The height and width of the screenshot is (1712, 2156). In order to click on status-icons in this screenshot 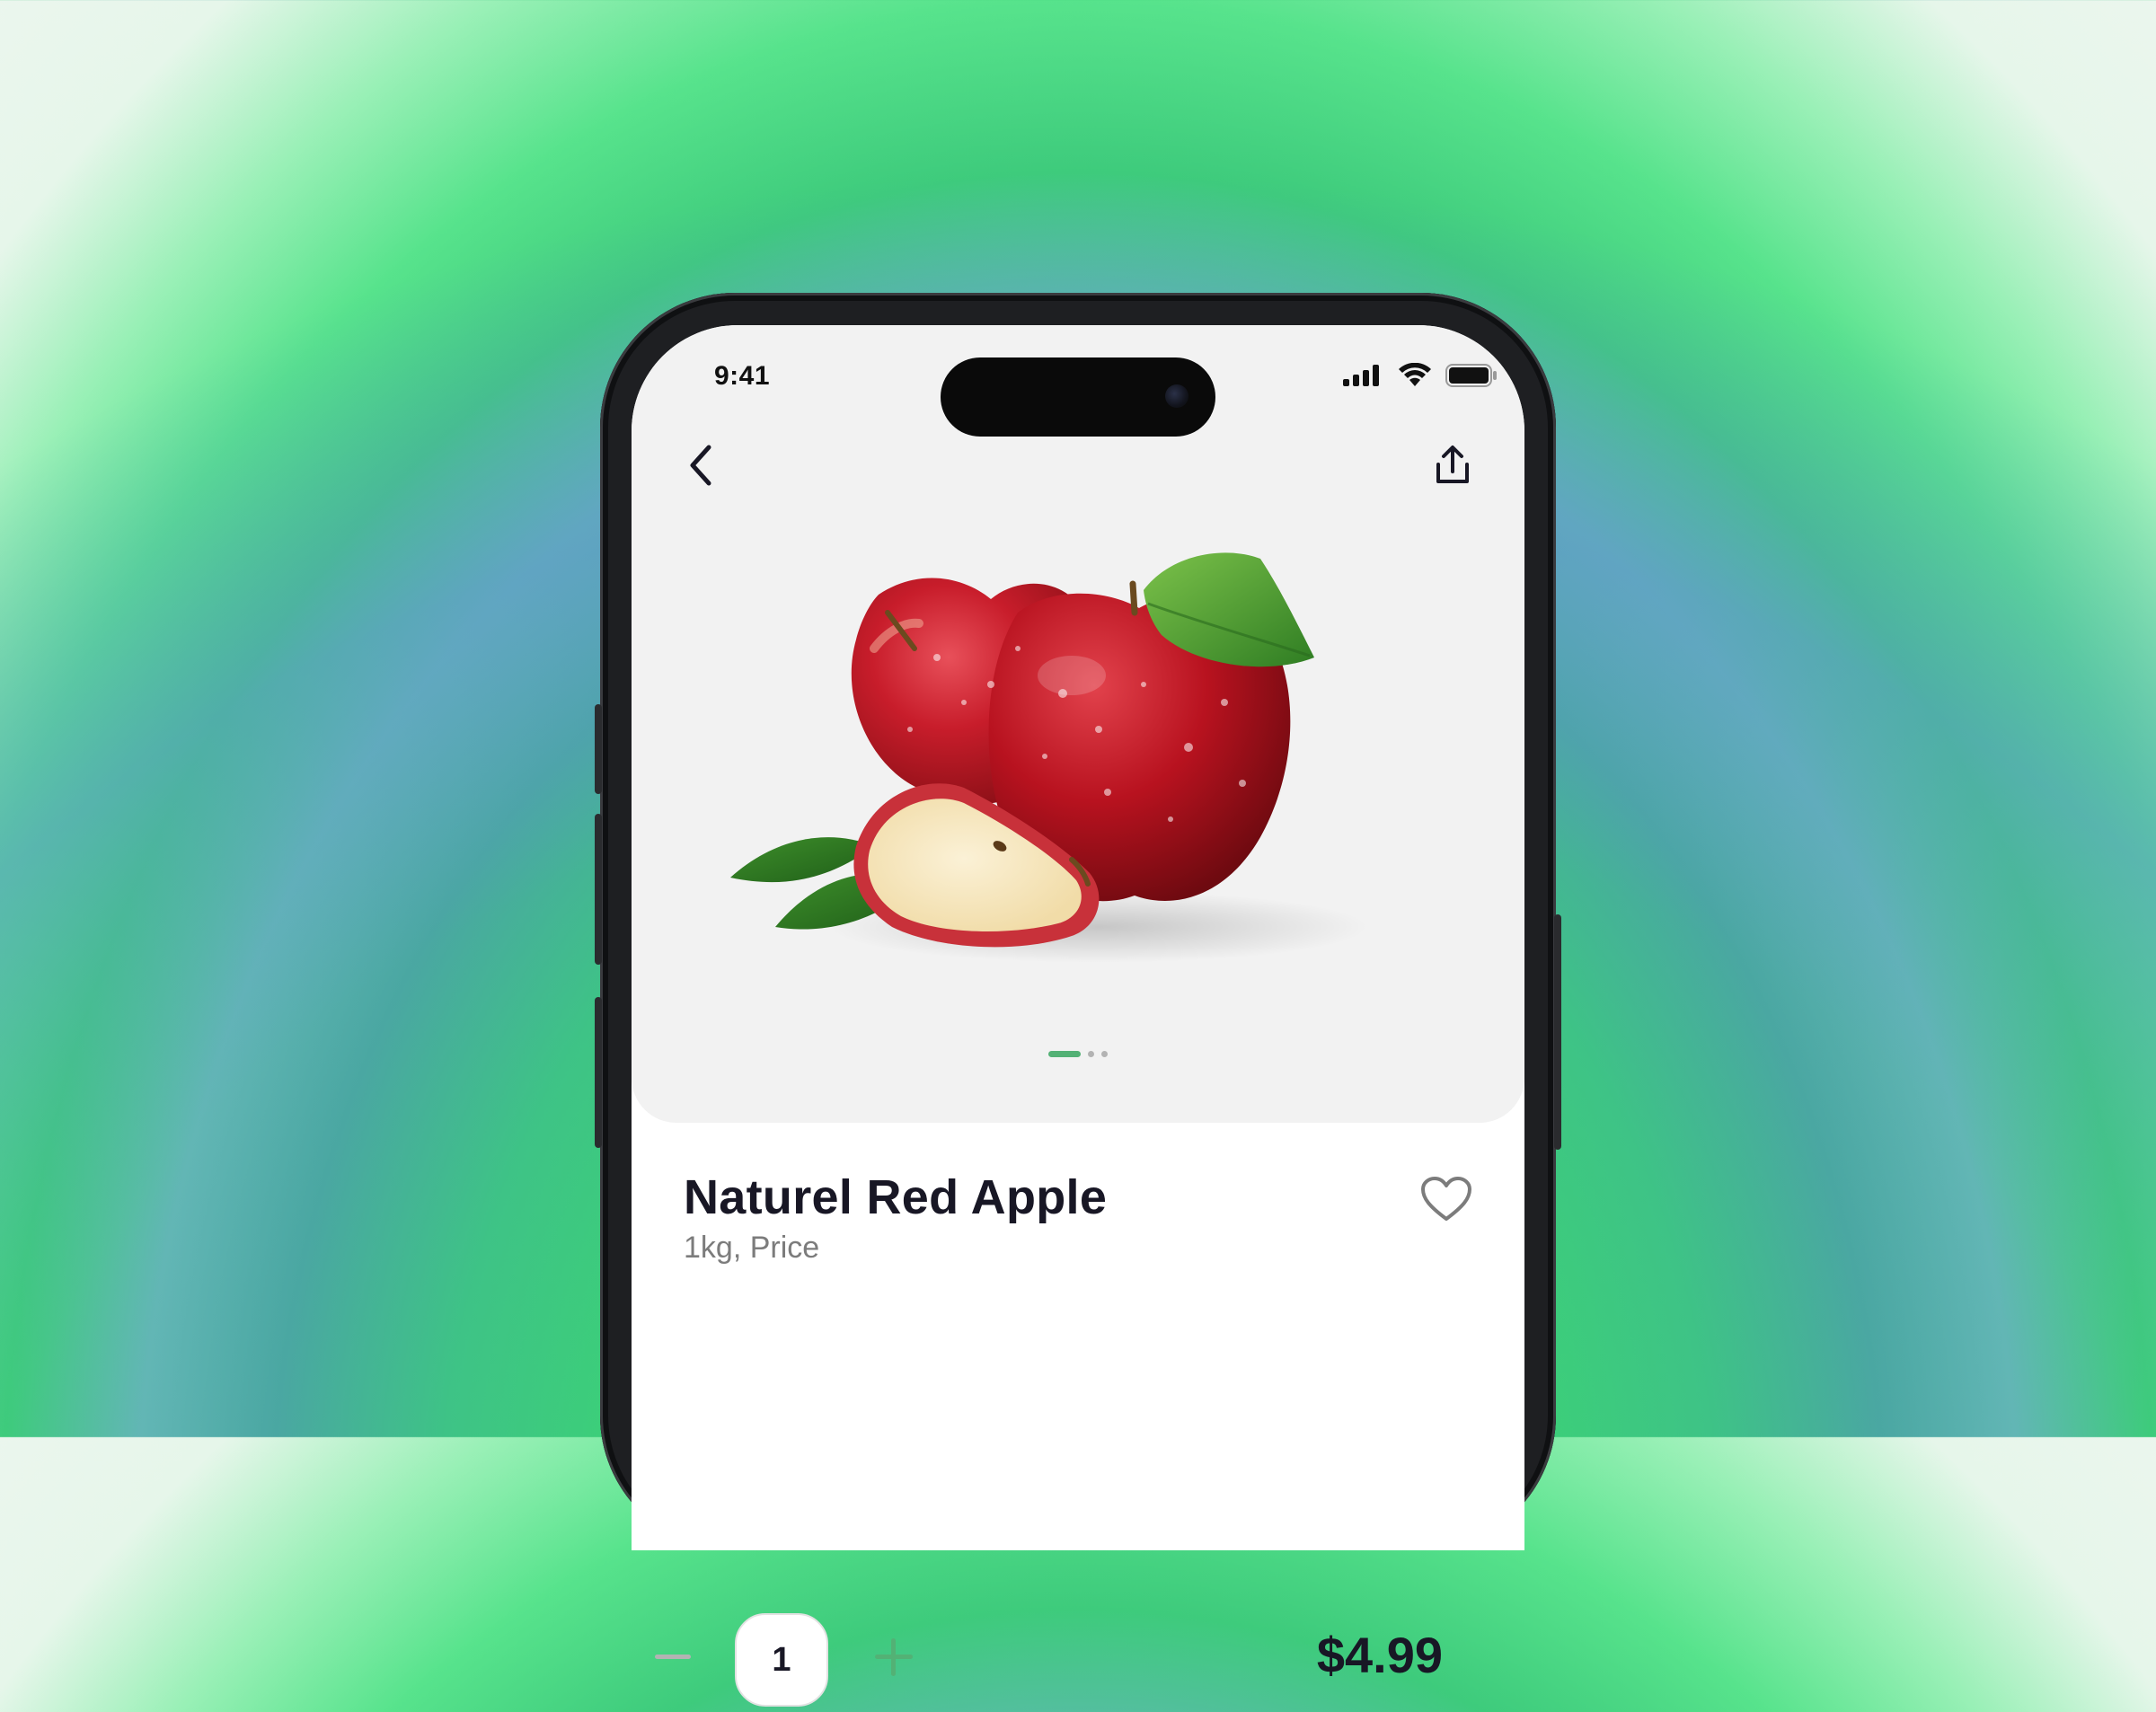, I will do `click(1420, 375)`.